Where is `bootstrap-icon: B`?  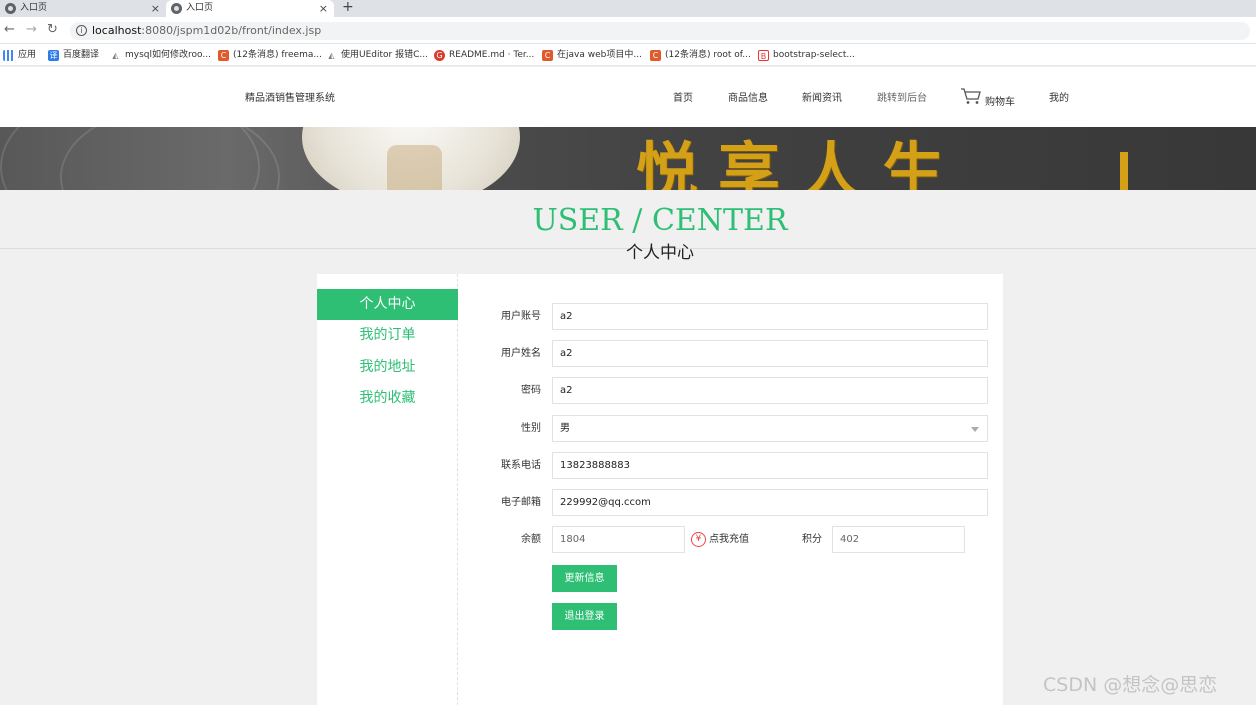 bootstrap-icon: B is located at coordinates (763, 55).